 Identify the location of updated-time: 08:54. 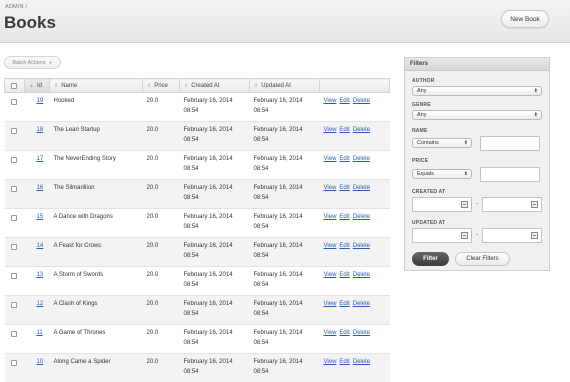
(261, 169).